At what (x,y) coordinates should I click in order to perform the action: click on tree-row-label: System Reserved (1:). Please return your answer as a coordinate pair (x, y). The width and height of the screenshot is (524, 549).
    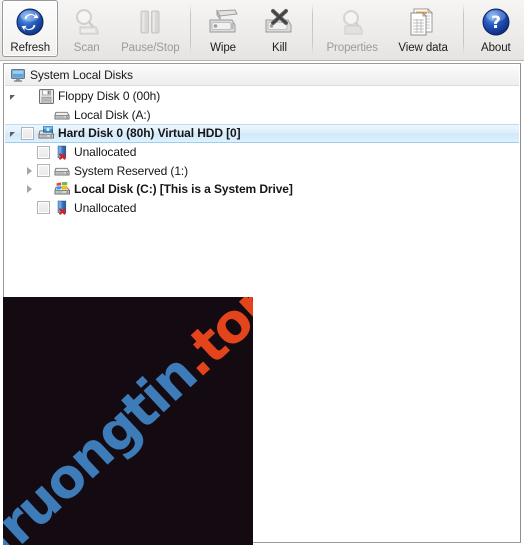
    Looking at the image, I should click on (131, 170).